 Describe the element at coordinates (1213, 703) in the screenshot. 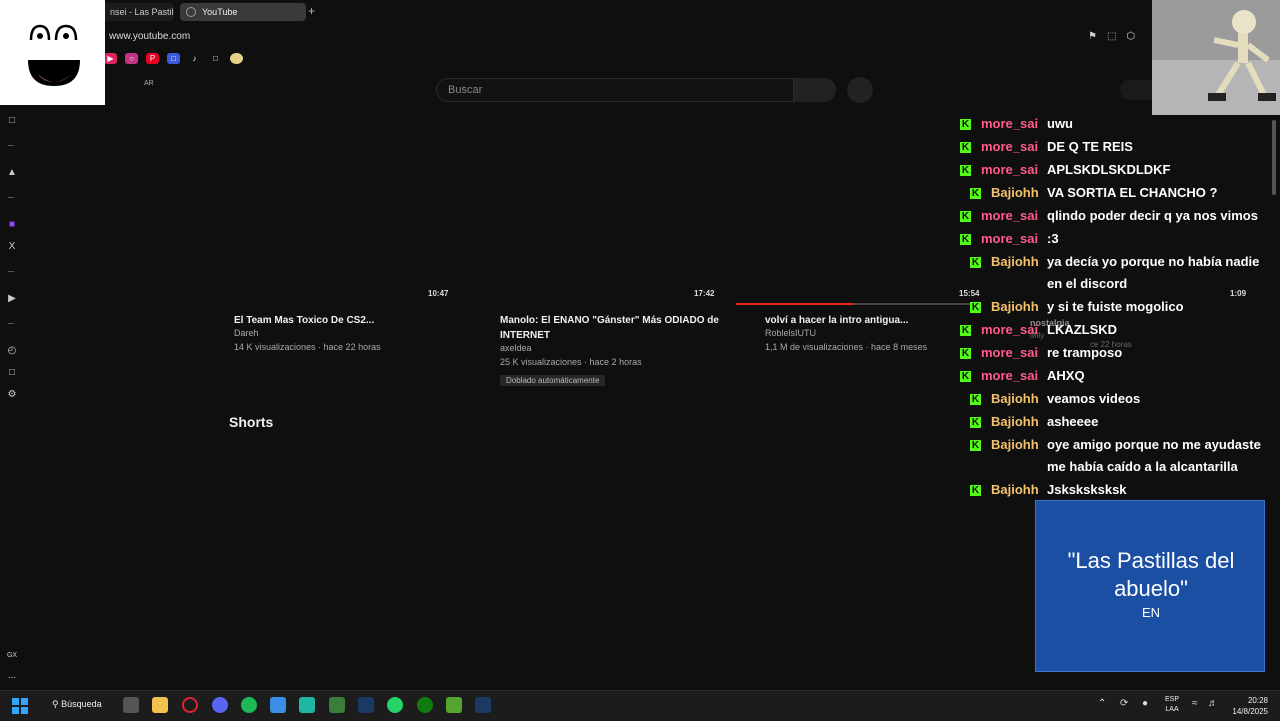

I see `volume-icon: ♬` at that location.